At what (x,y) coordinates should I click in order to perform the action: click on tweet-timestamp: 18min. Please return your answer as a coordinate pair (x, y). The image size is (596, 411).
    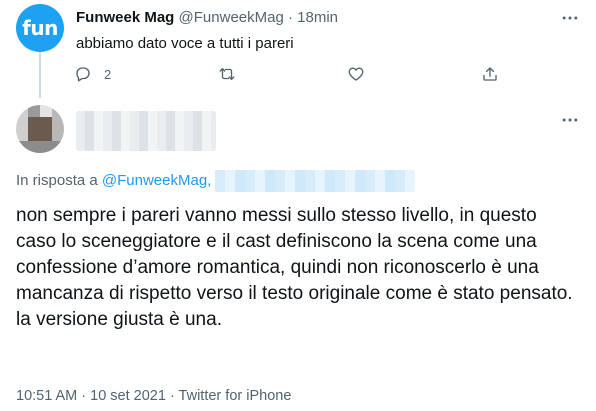
    Looking at the image, I should click on (317, 17).